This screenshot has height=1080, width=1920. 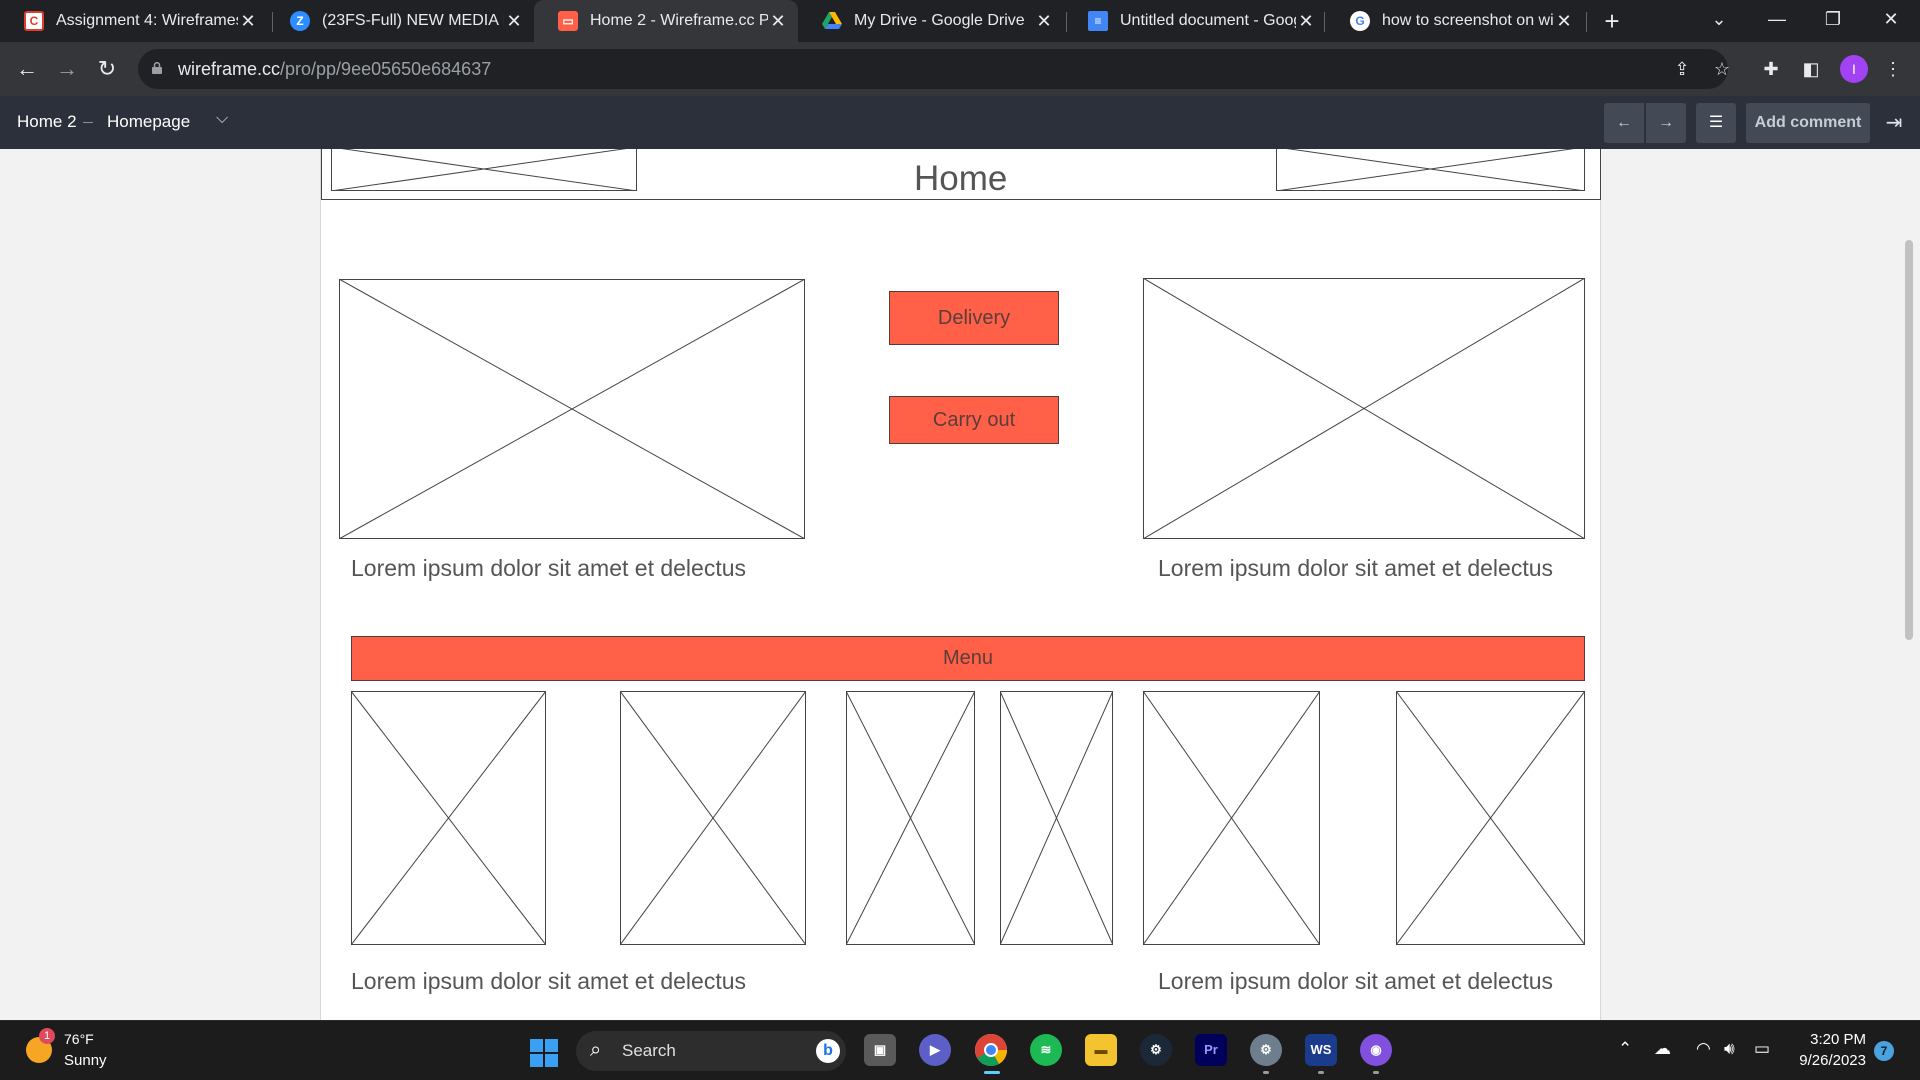 I want to click on chevron-down-icon: ⌵, so click(x=222, y=119).